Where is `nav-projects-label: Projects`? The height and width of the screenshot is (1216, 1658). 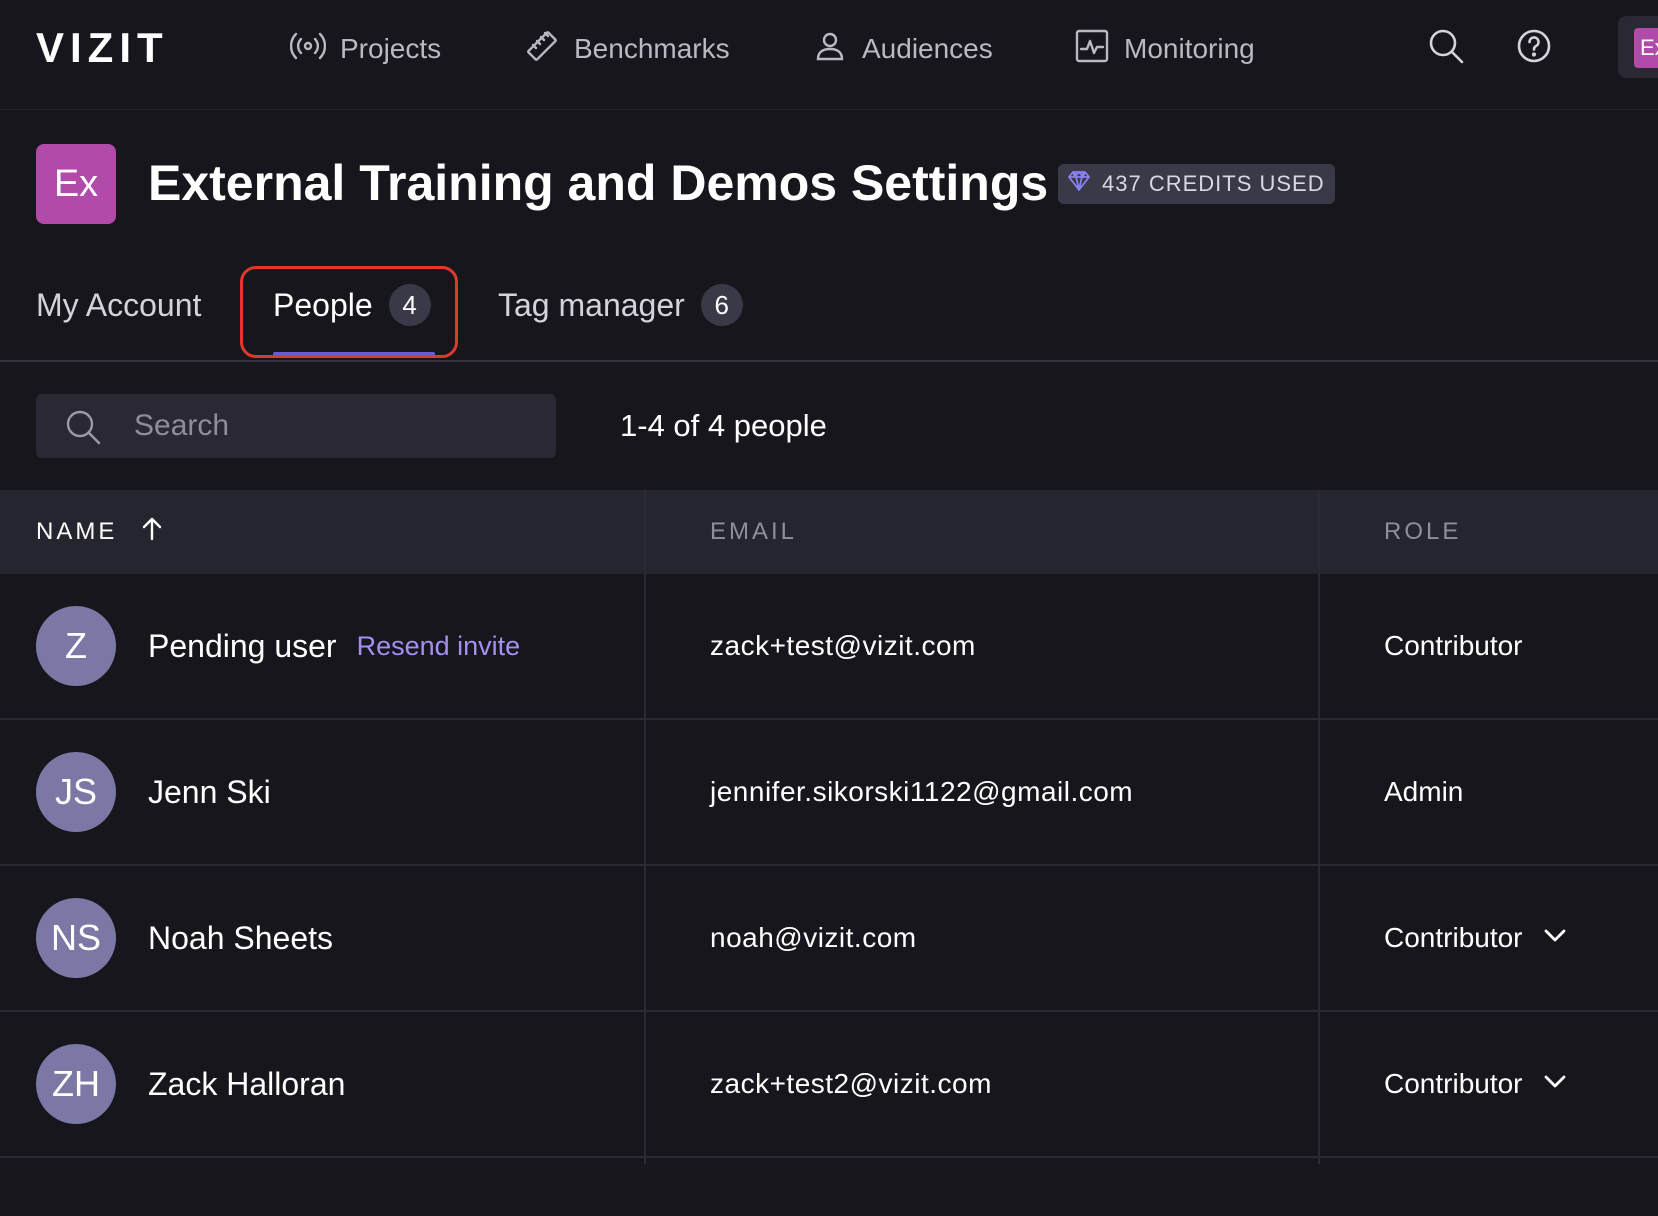 nav-projects-label: Projects is located at coordinates (391, 48).